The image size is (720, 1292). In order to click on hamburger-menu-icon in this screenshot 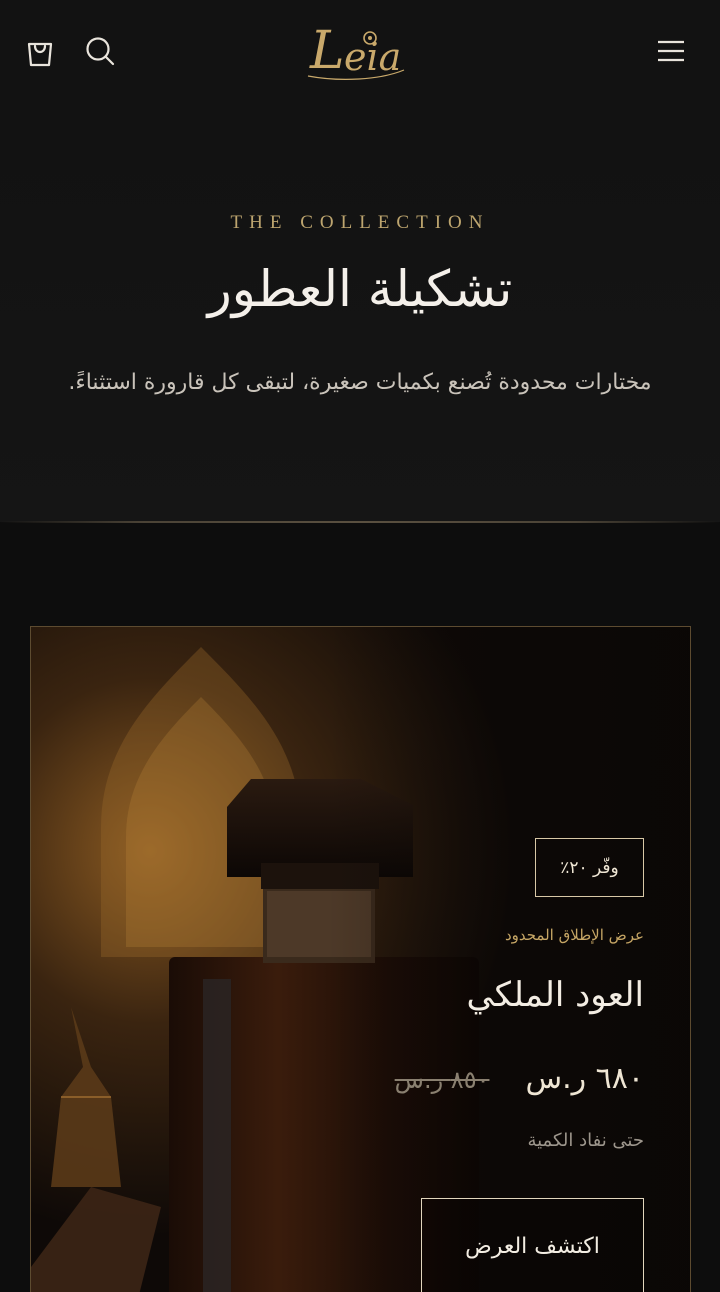, I will do `click(671, 51)`.